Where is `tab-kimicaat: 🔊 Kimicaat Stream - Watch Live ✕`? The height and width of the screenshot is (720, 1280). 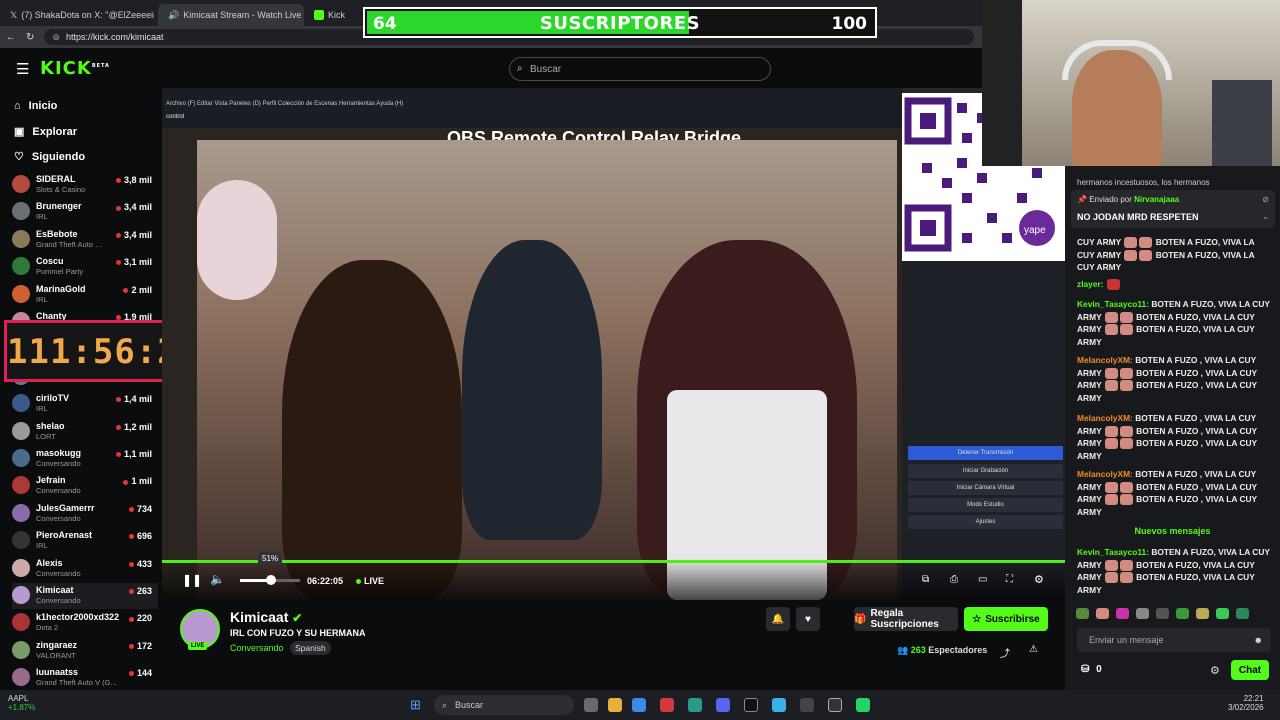 tab-kimicaat: 🔊 Kimicaat Stream - Watch Live ✕ is located at coordinates (231, 15).